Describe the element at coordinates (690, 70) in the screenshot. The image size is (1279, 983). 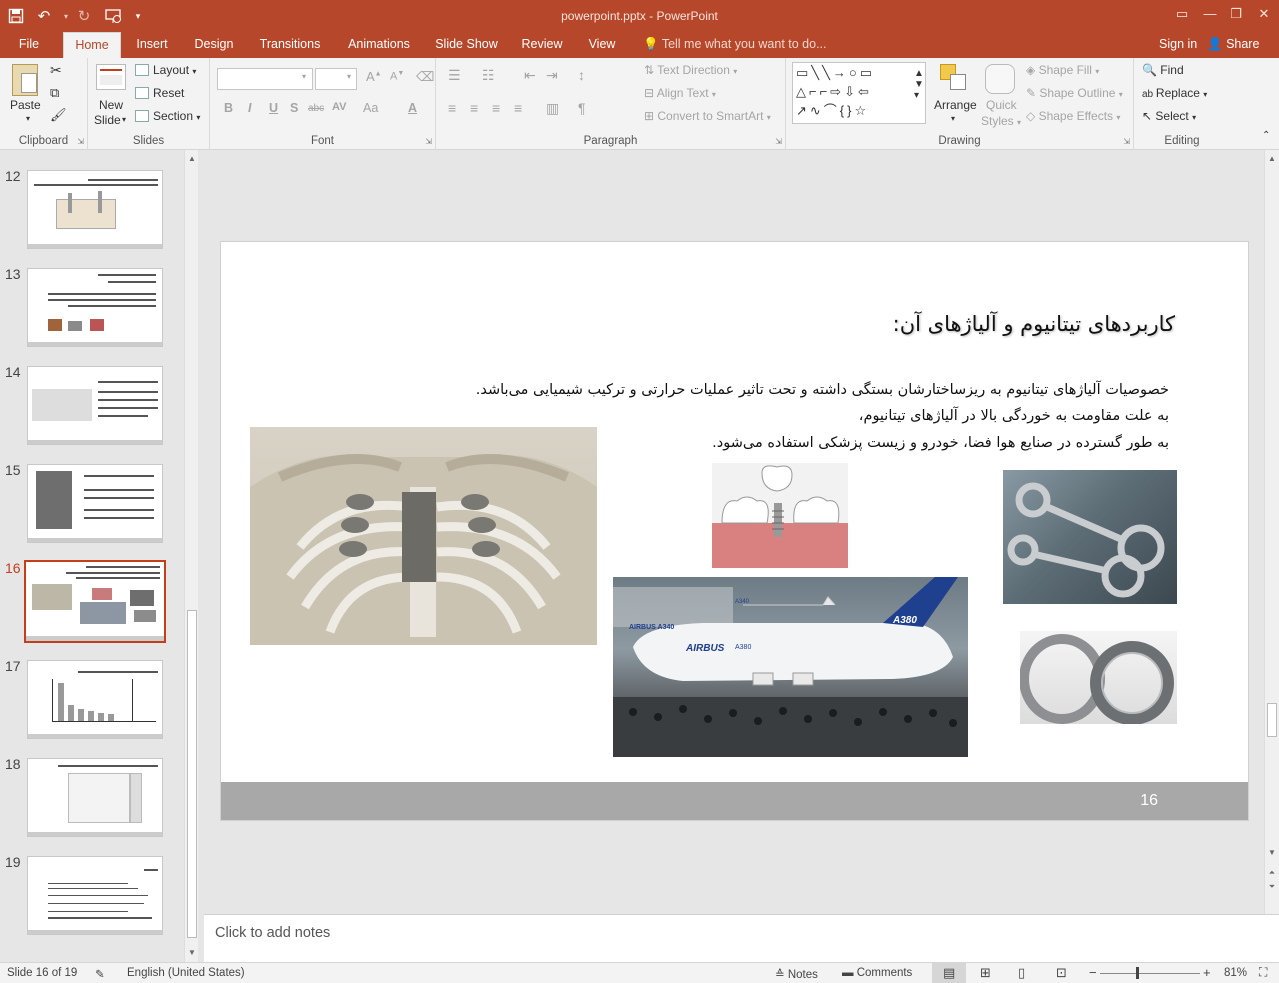
I see `text-direction-button: ⇅ Text Direction ▾` at that location.